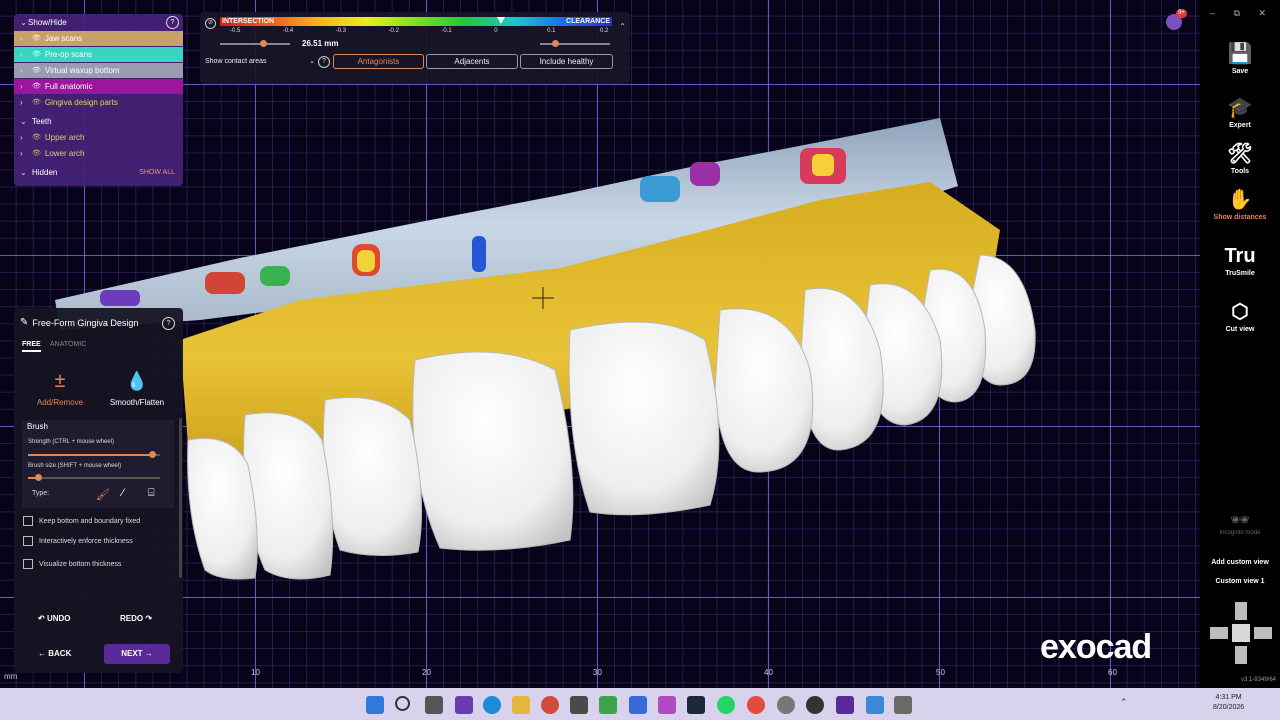 This screenshot has width=1280, height=720. What do you see at coordinates (98, 86) in the screenshot?
I see `show-hide-group-3: › 👁 Full anatomic` at bounding box center [98, 86].